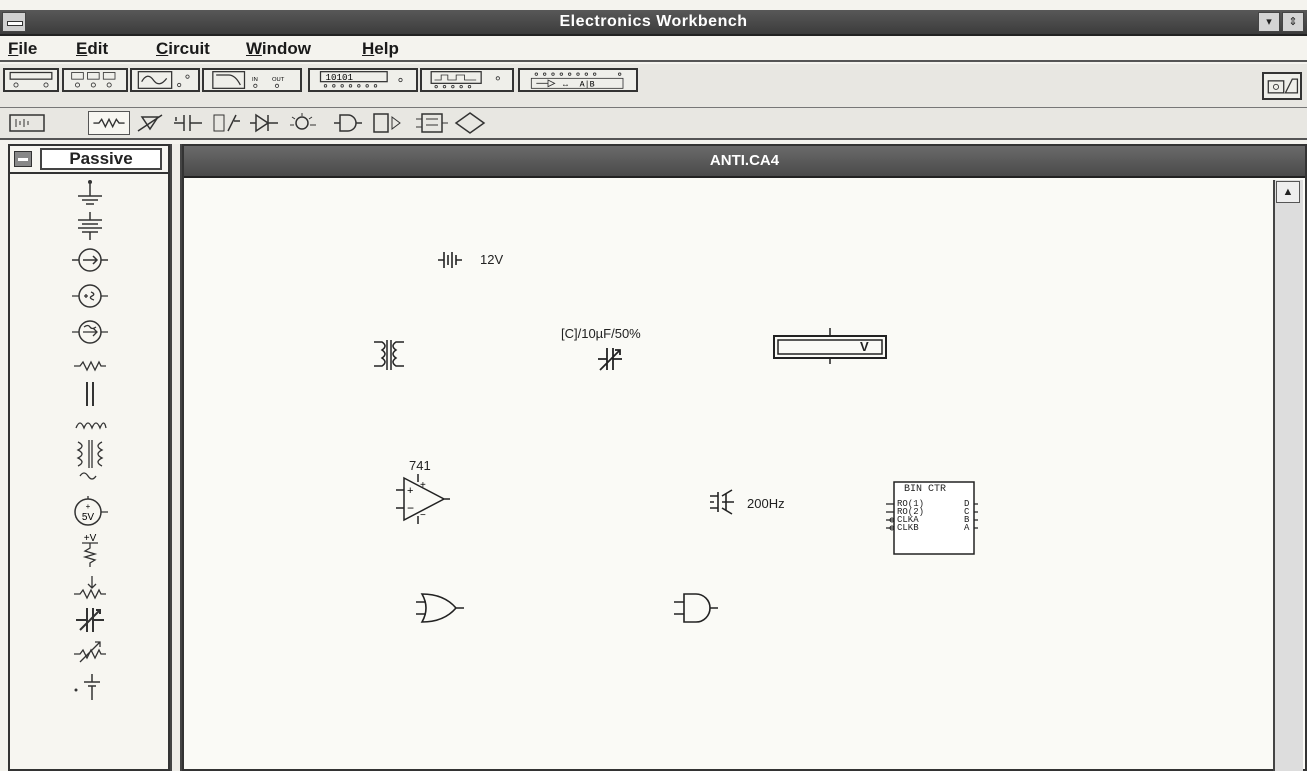  I want to click on svg-text: A|B, so click(587, 85).